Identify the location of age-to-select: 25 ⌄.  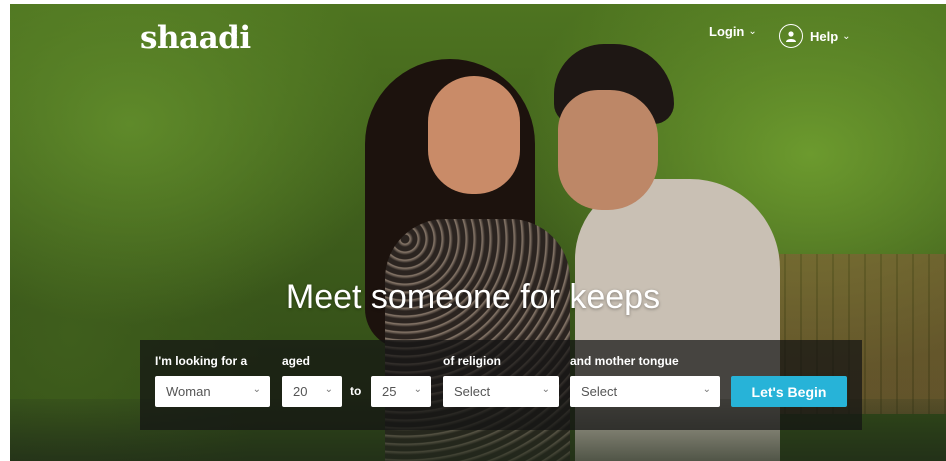
(401, 391).